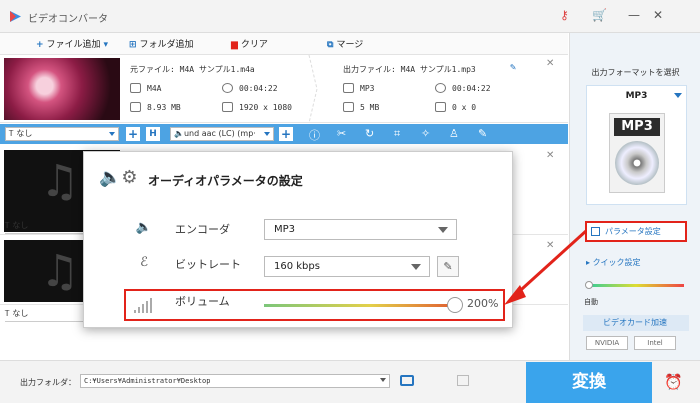 This screenshot has width=700, height=403. Describe the element at coordinates (448, 266) in the screenshot. I see `edit-bitrate-pencil-icon: ✎` at that location.